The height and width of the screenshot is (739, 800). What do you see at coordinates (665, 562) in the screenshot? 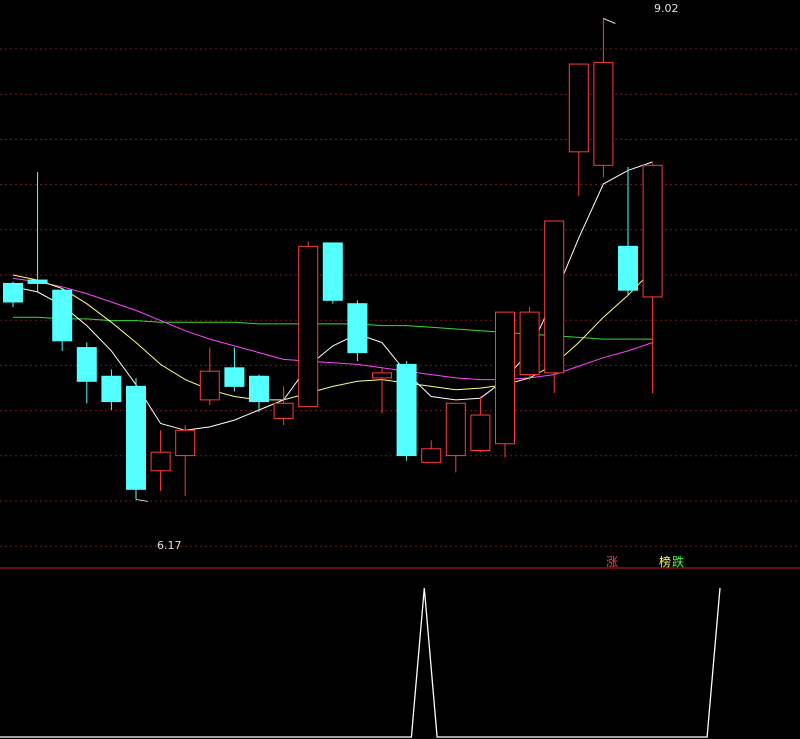
I see `legend-board: 榜` at bounding box center [665, 562].